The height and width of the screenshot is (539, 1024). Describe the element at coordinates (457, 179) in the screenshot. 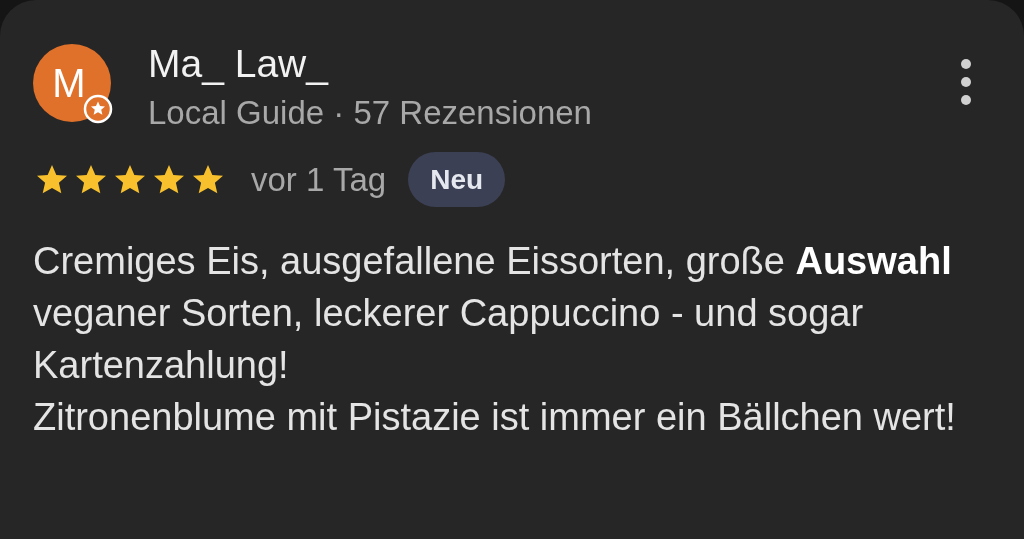

I see `new-badge: Neu` at that location.